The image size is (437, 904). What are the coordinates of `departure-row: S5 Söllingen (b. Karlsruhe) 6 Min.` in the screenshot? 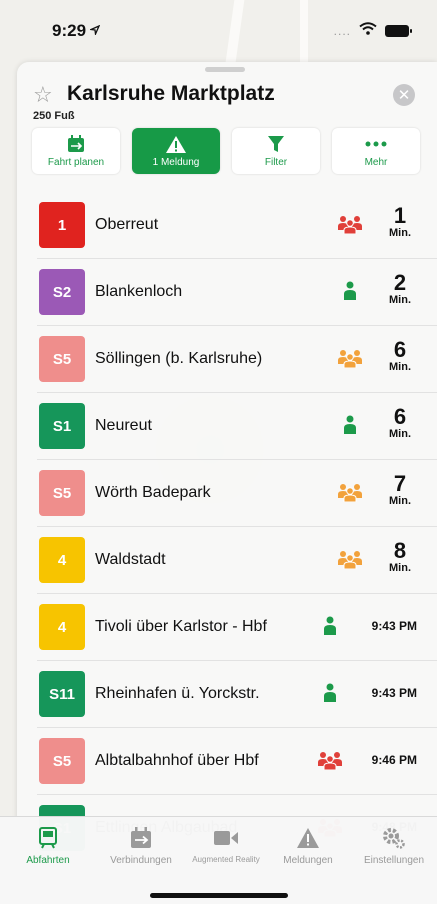 It's located at (227, 359).